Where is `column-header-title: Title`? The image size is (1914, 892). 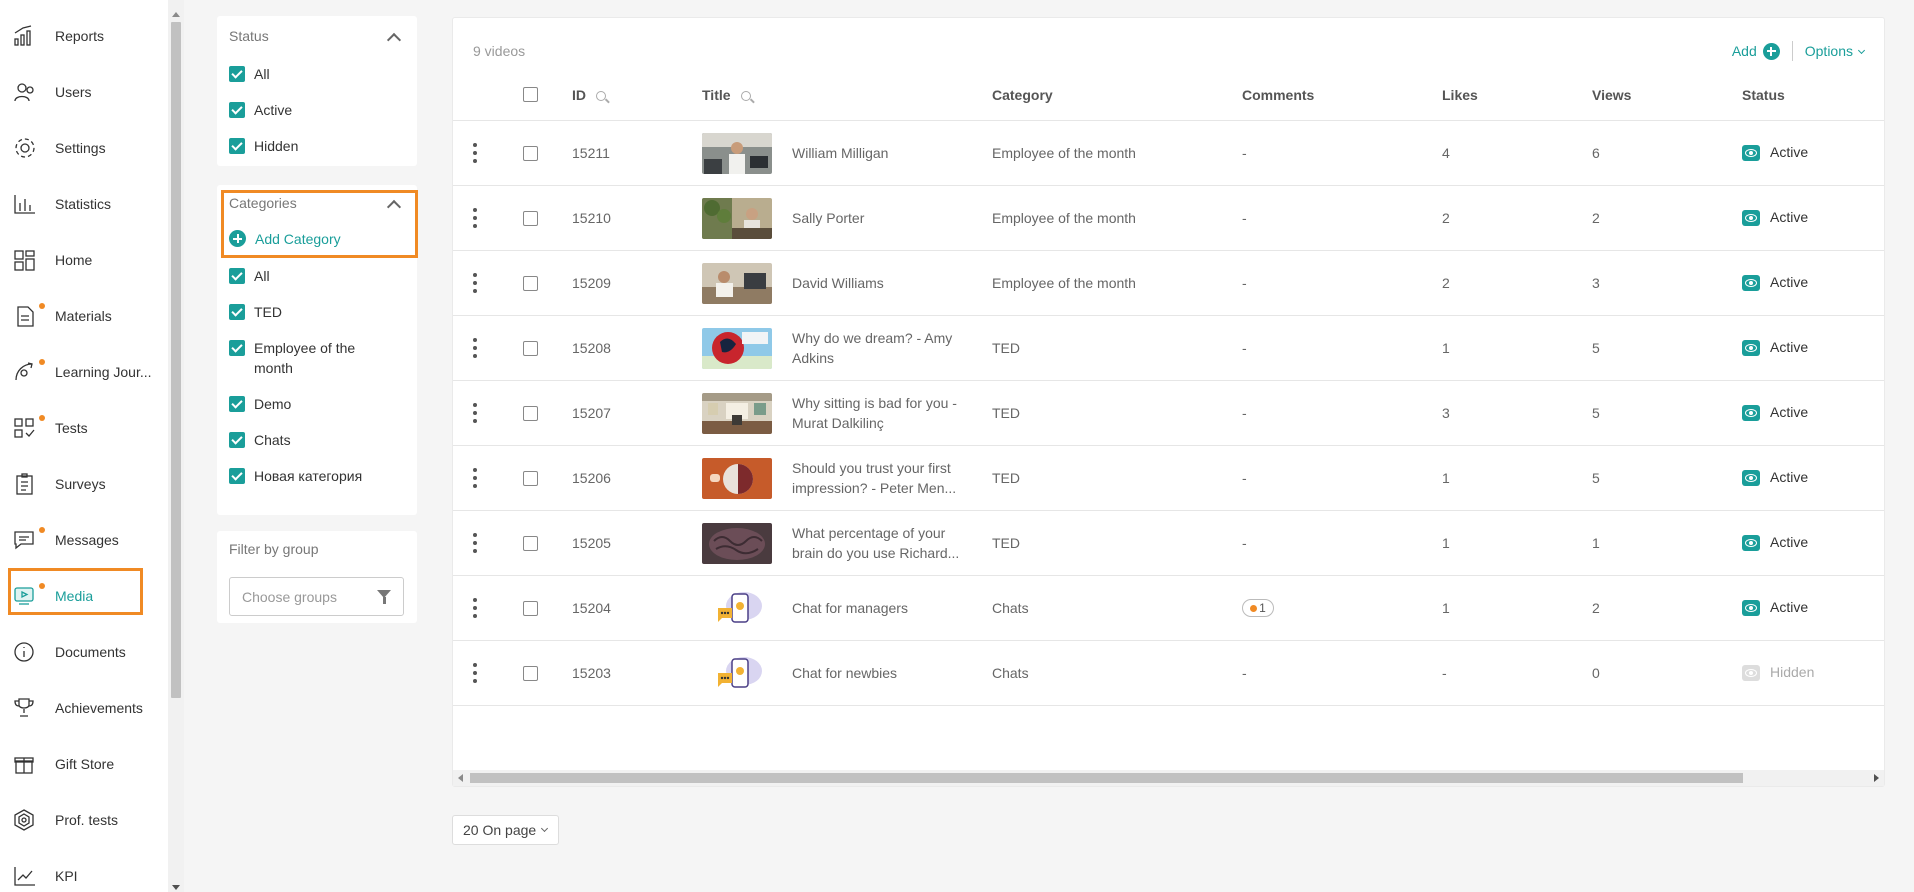
column-header-title: Title is located at coordinates (726, 95).